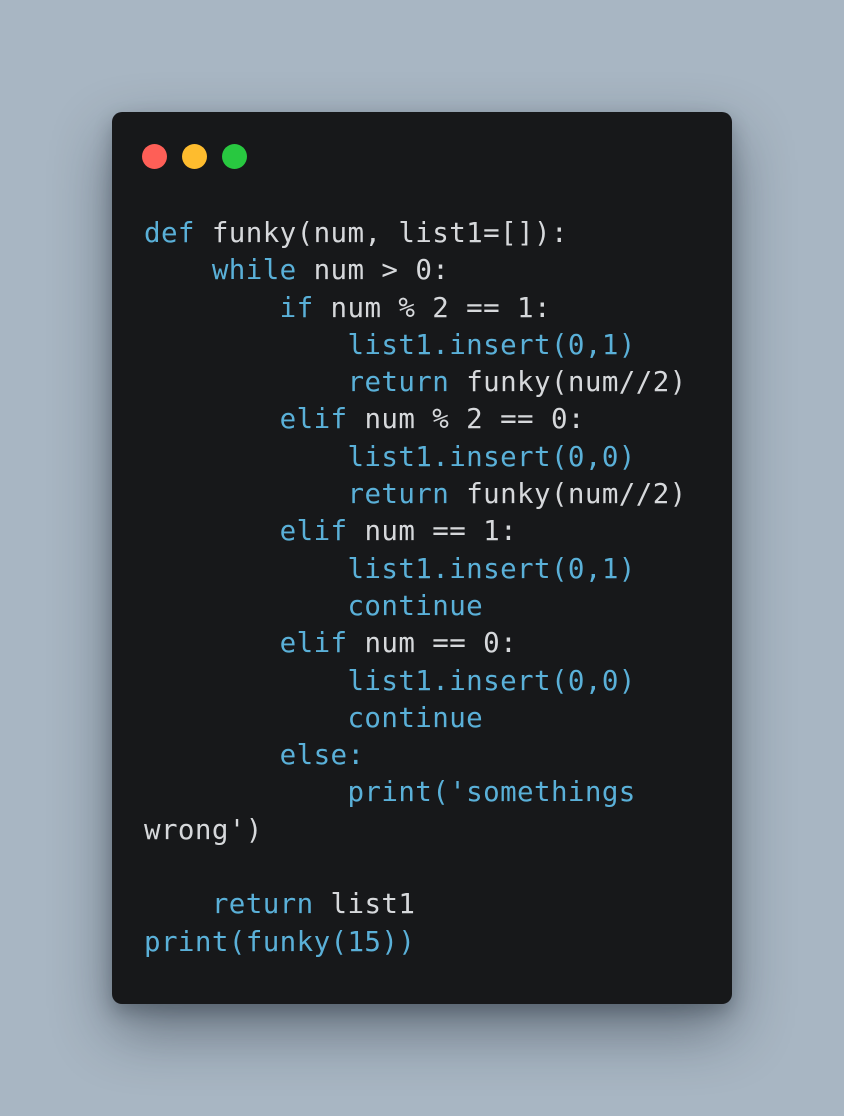 This screenshot has height=1116, width=844. I want to click on code-line: print('somethings, so click(429, 792).